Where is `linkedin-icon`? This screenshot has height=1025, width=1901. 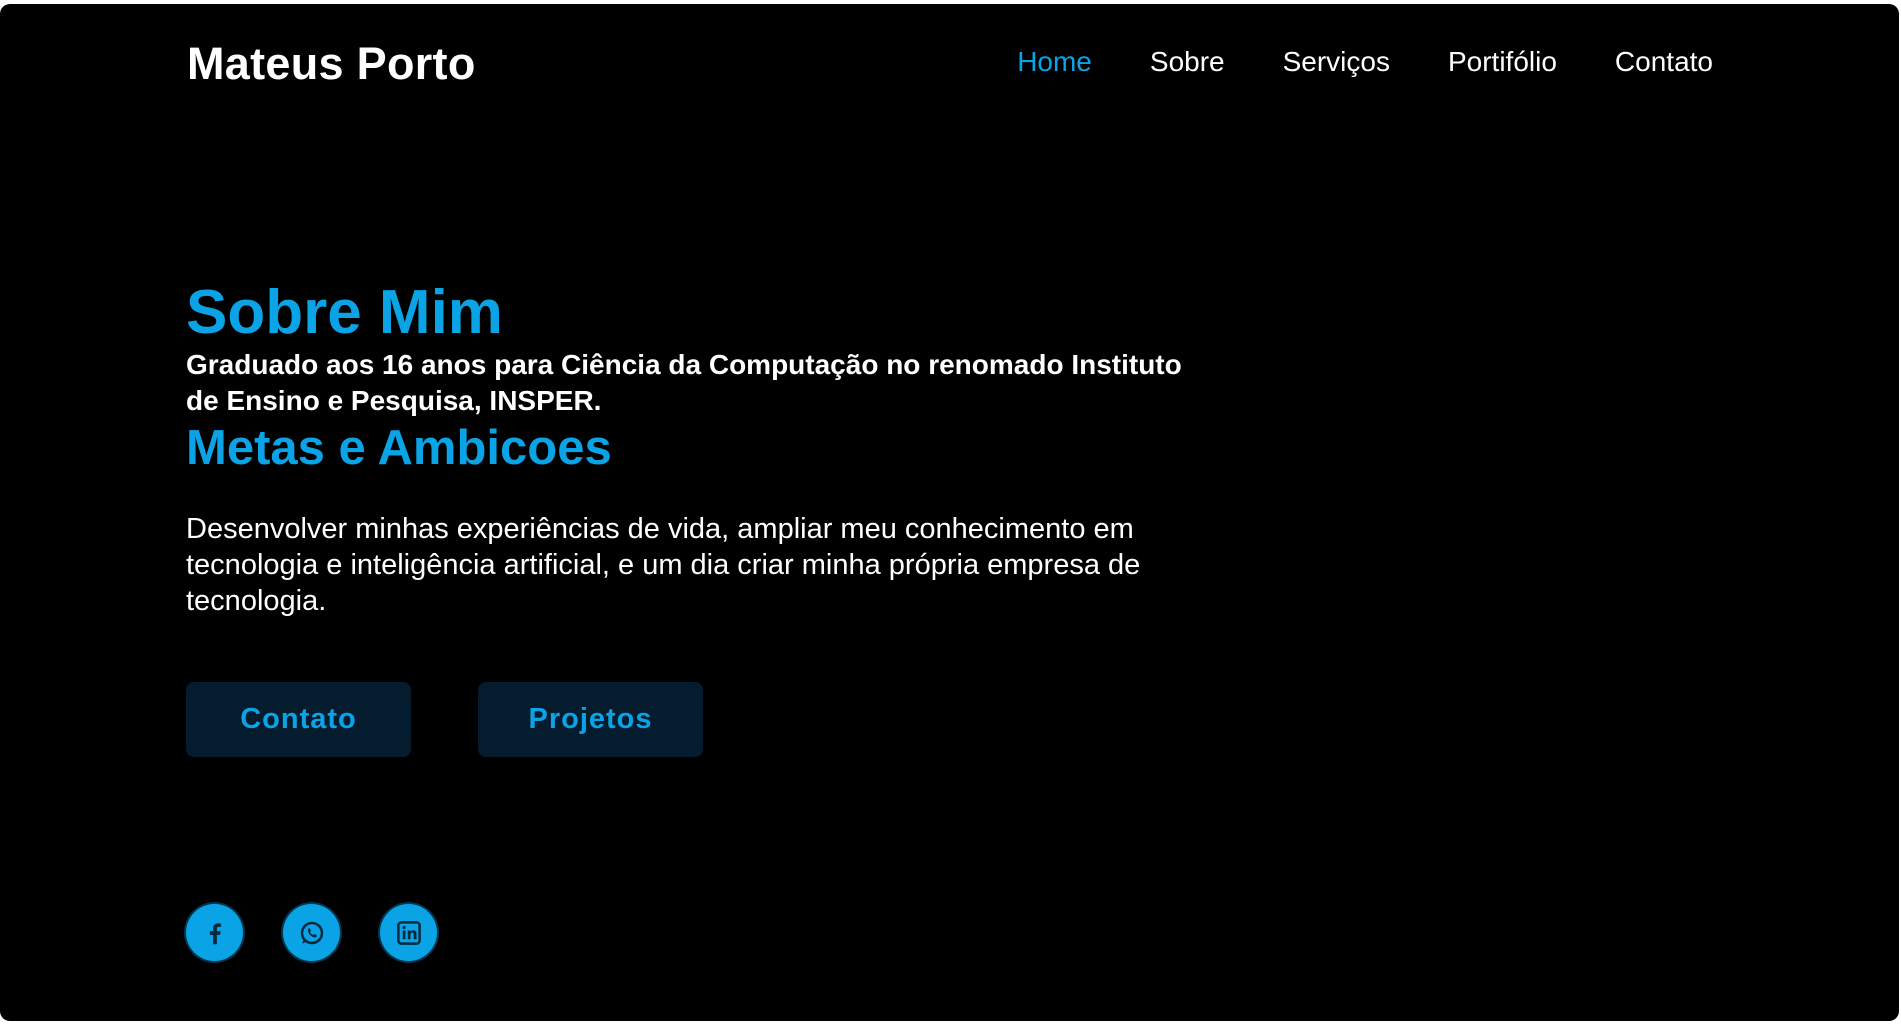
linkedin-icon is located at coordinates (408, 932).